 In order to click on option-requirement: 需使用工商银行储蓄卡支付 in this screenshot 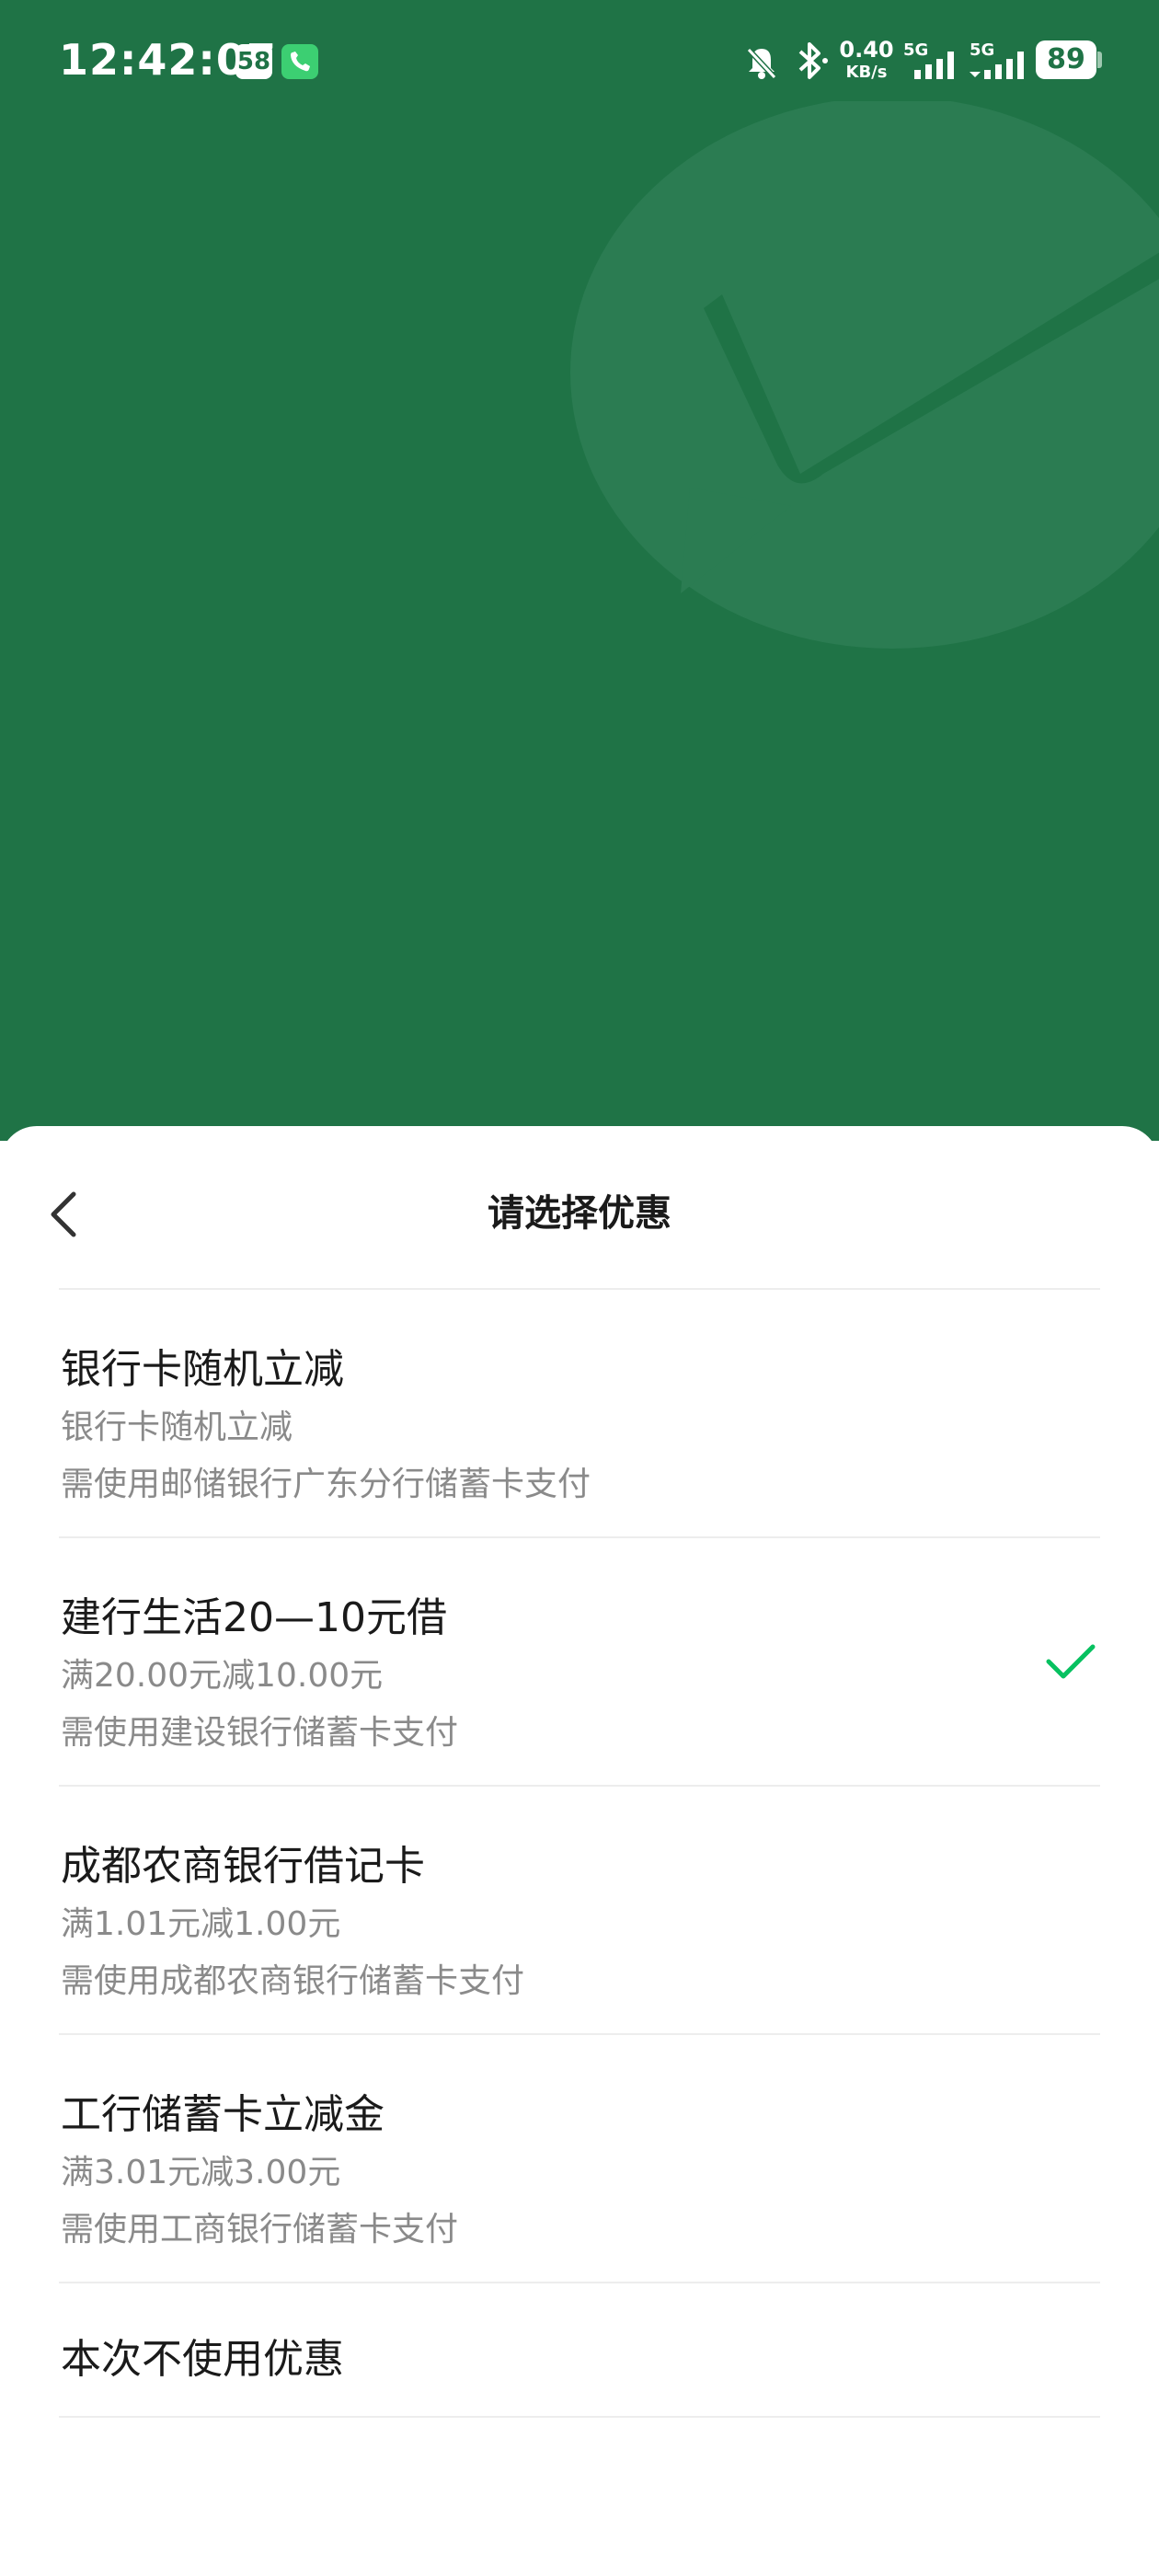, I will do `click(260, 2229)`.